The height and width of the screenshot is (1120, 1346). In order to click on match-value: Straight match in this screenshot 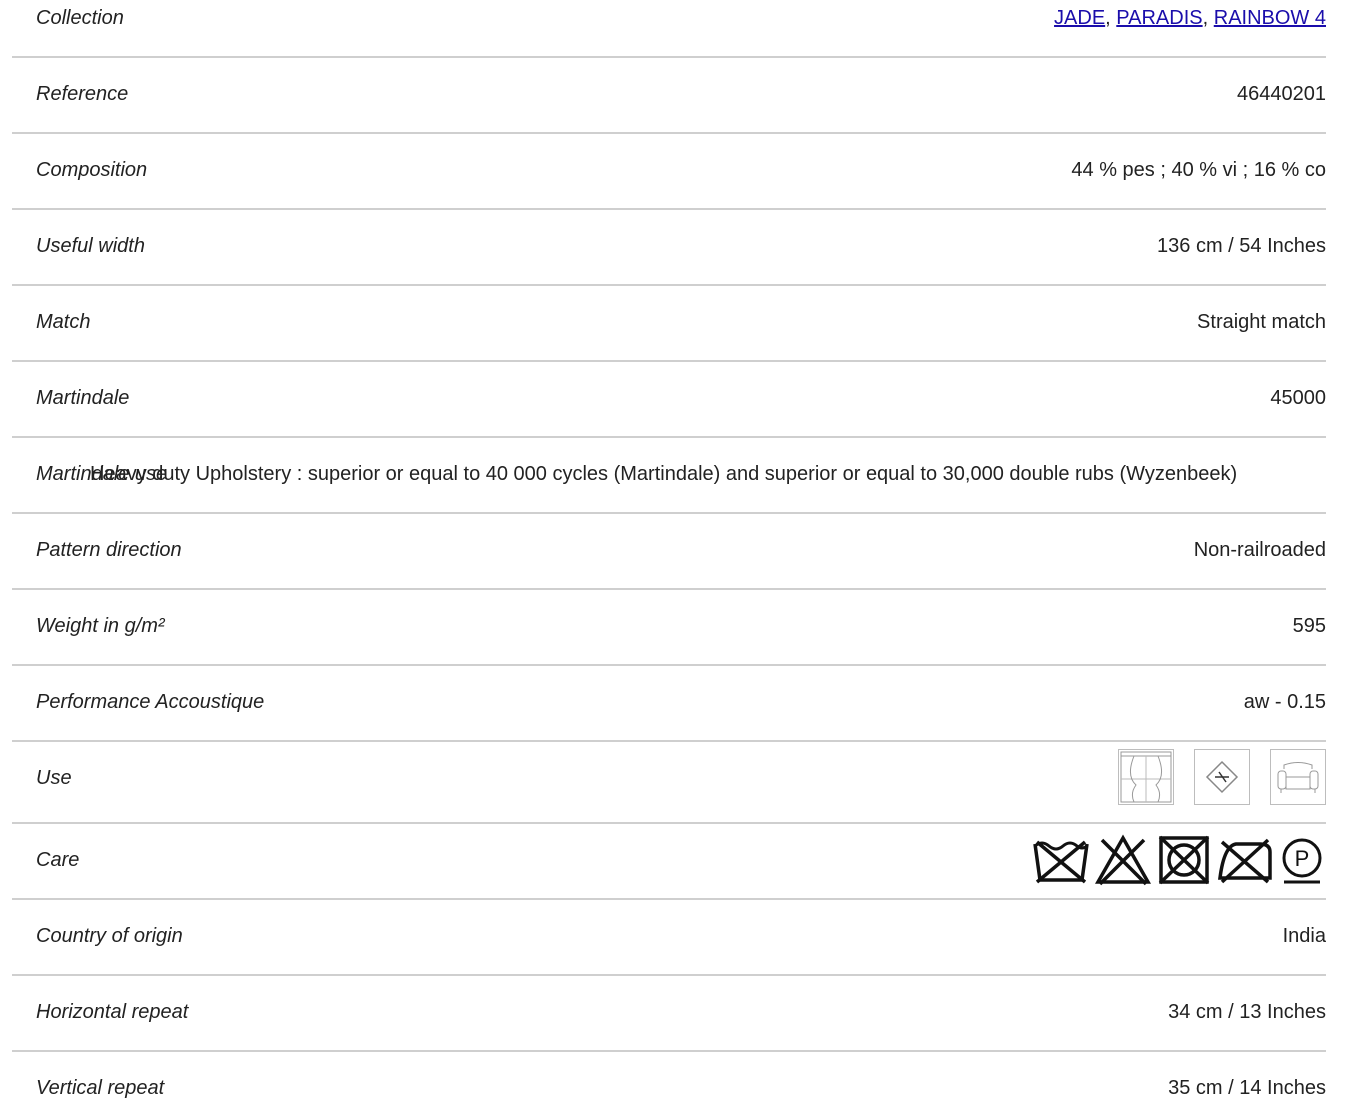, I will do `click(1261, 322)`.